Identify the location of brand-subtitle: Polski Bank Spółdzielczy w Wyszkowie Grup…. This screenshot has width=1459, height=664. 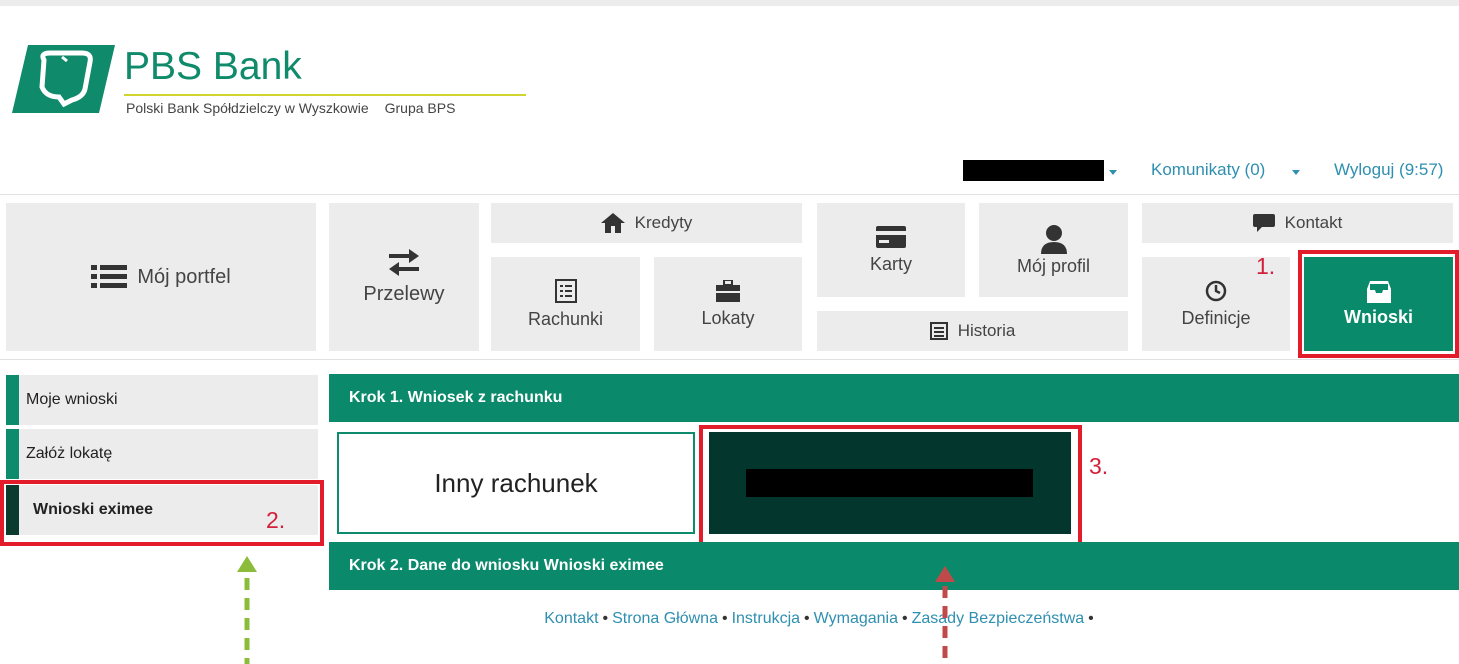
(298, 108).